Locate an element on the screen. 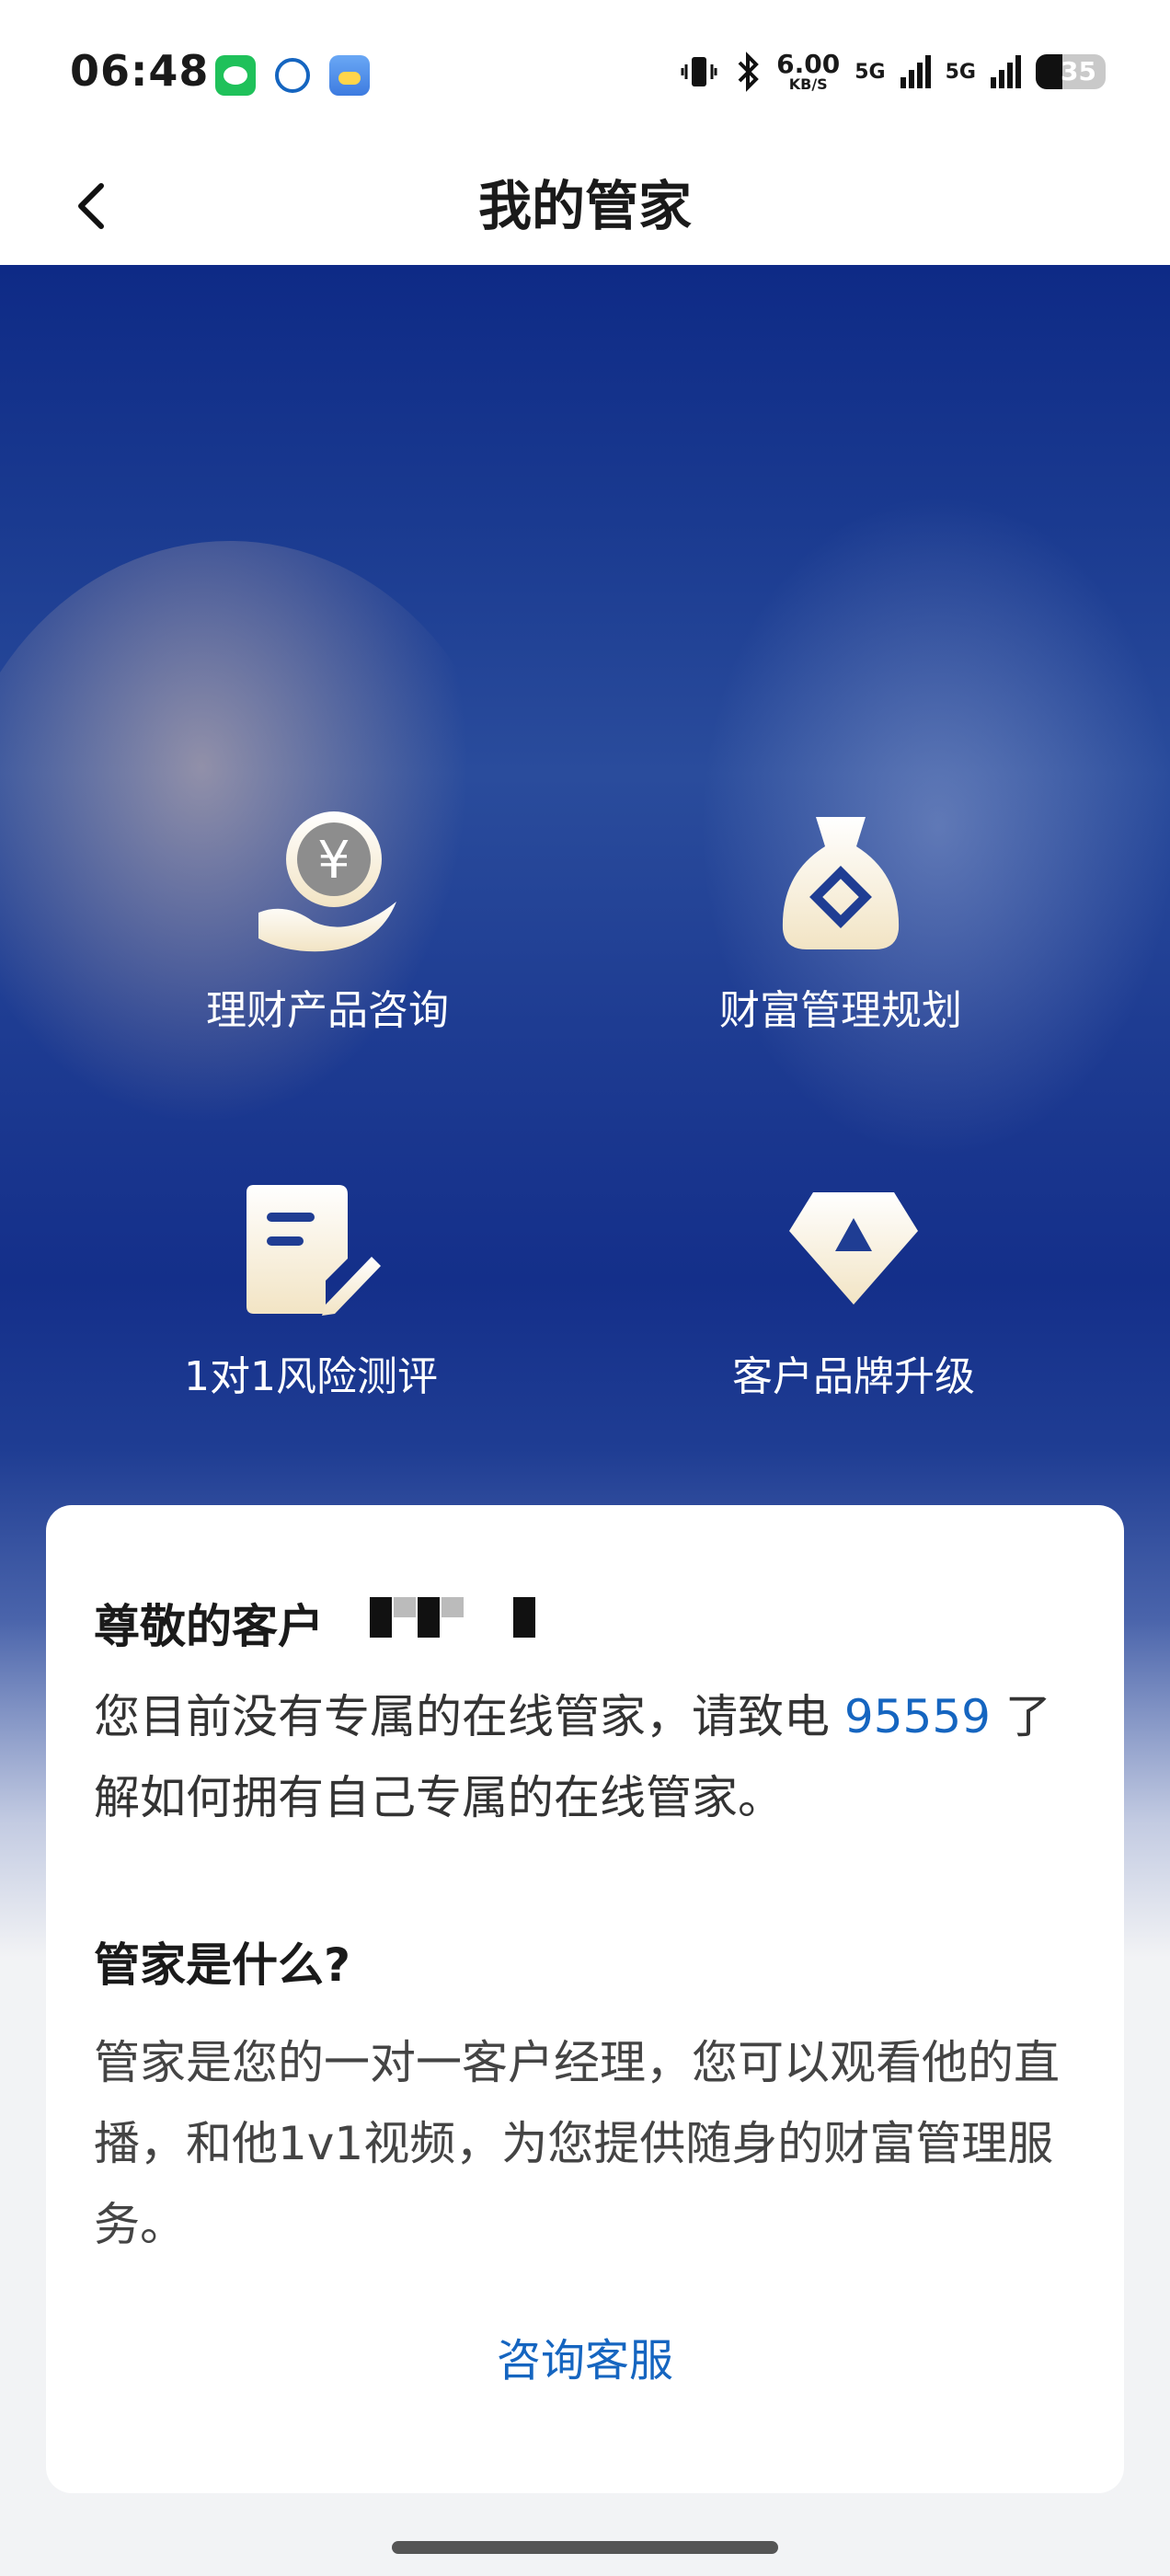 This screenshot has width=1170, height=2576. status-bar: 06:48 6.00 KB/S 5G 5G 35 is located at coordinates (585, 73).